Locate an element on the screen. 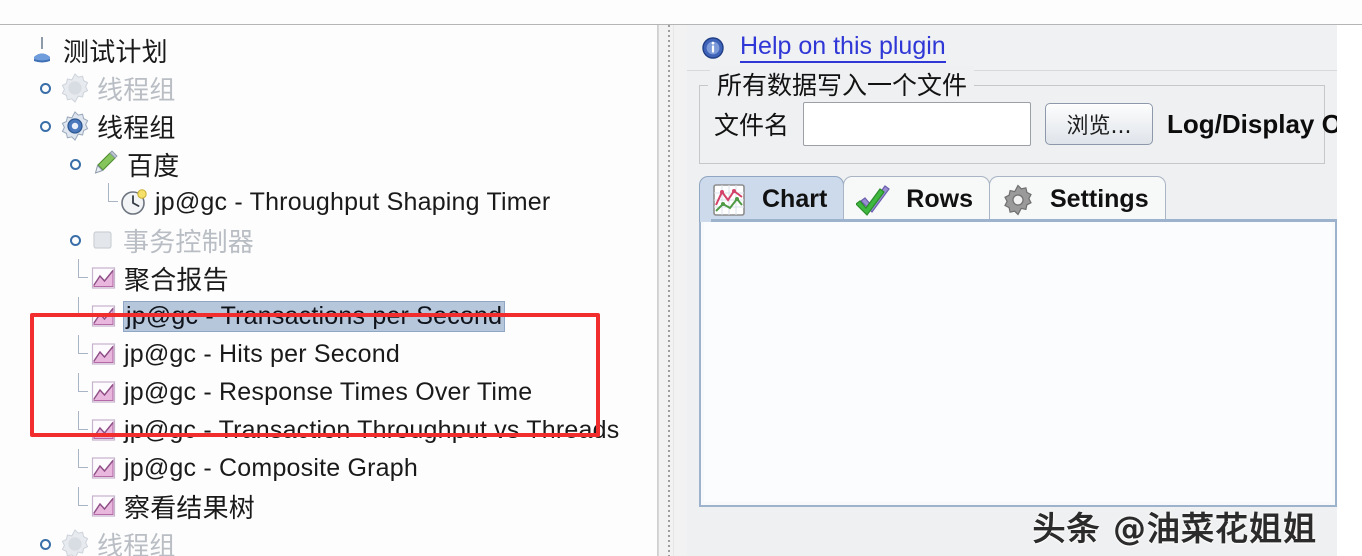  timer-icon is located at coordinates (134, 202).